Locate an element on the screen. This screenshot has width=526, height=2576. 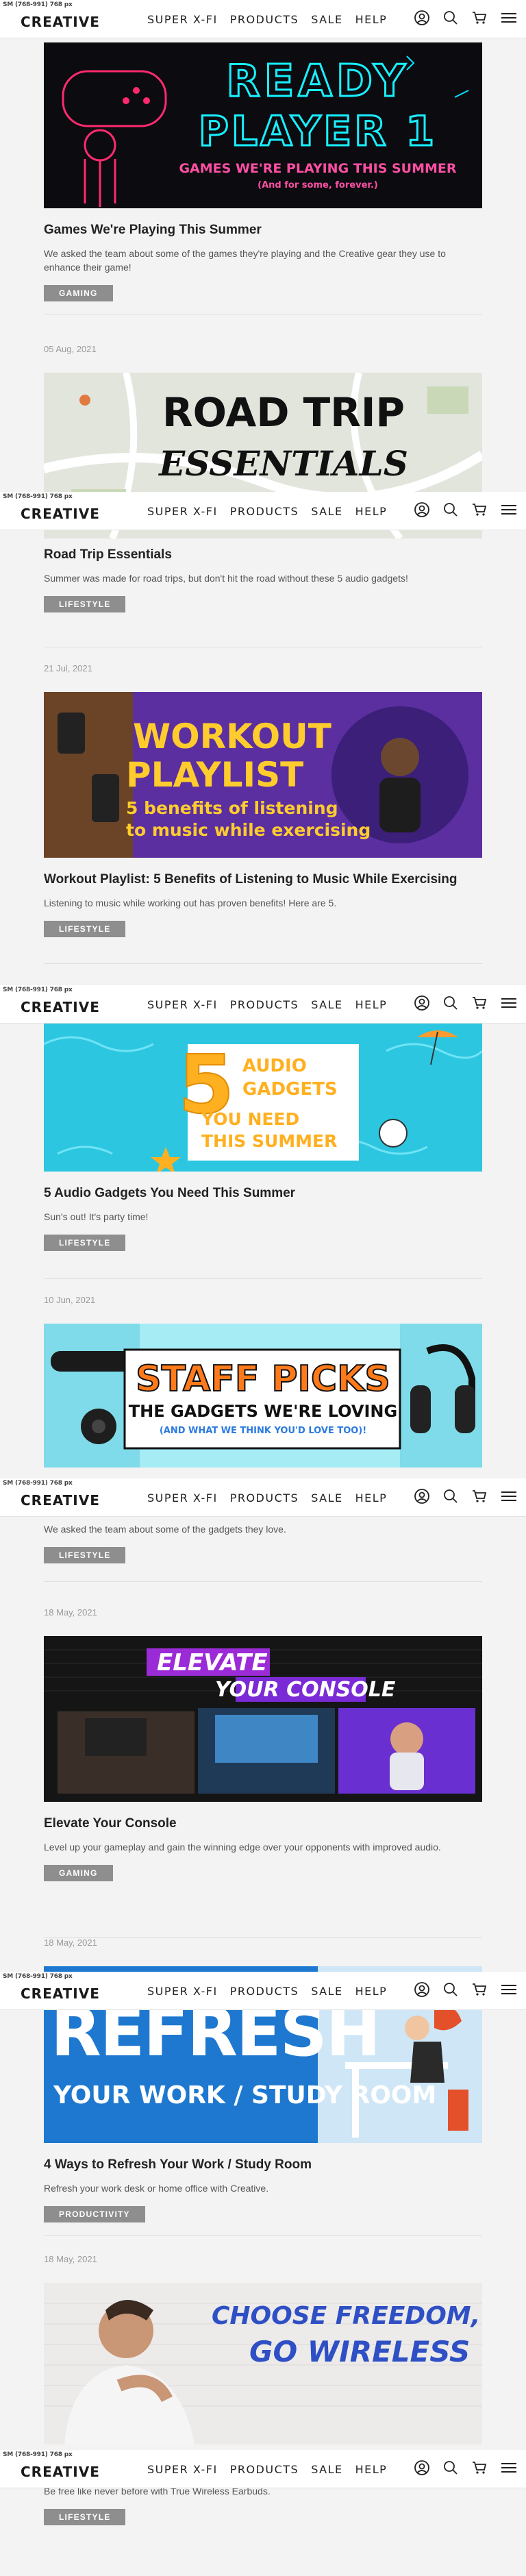
banner-line: (And for some, forever.) is located at coordinates (318, 185).